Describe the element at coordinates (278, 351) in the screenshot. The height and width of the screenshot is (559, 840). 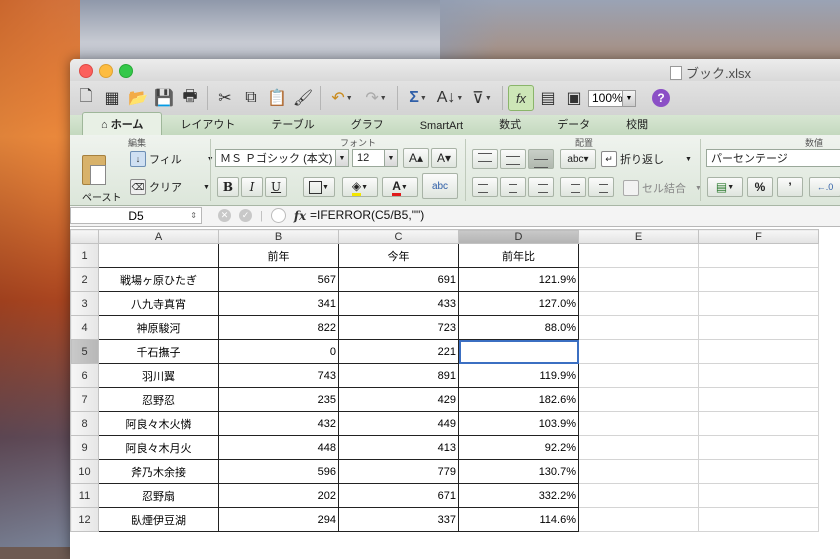
I see `cell: 0` at that location.